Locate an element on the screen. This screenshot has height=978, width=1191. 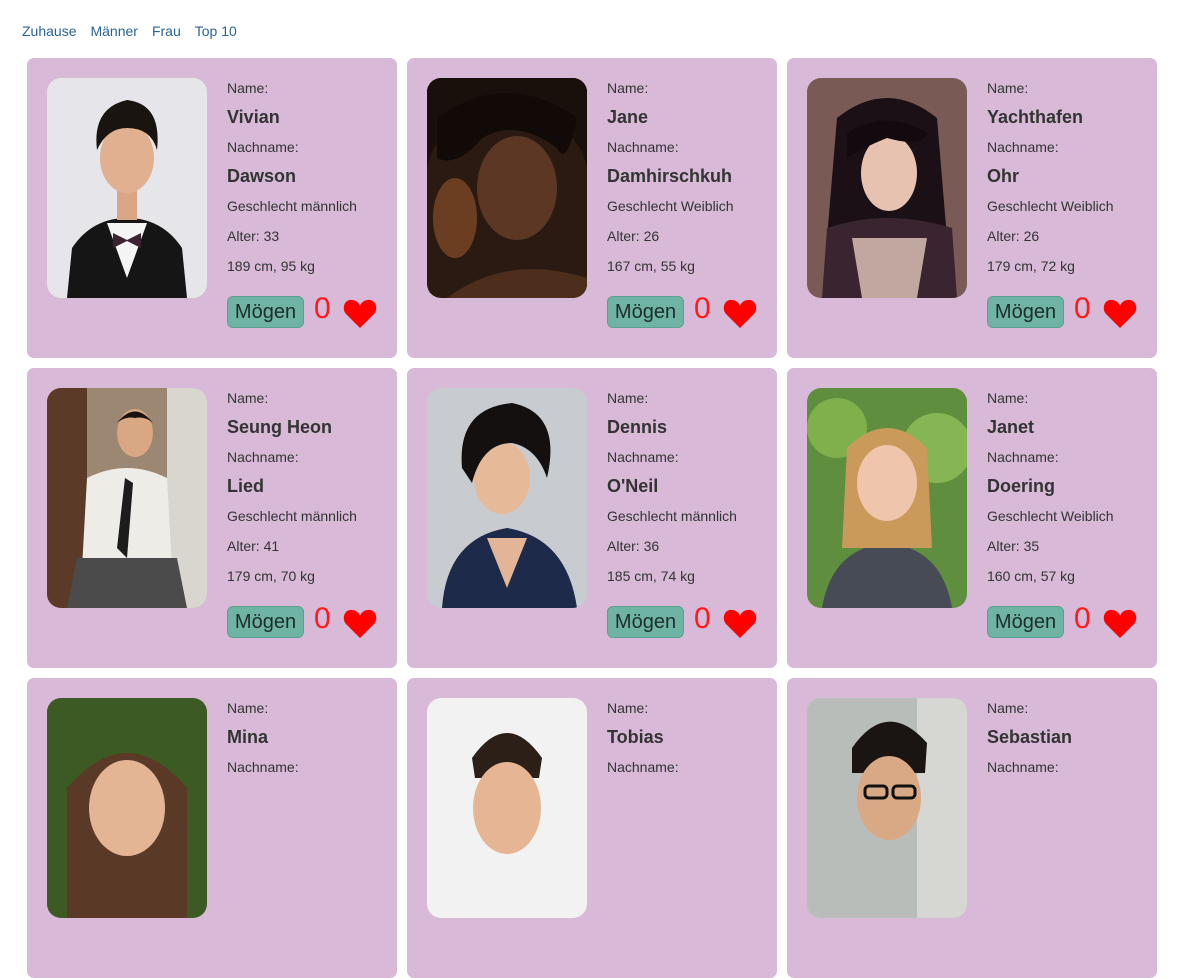
last-name-value: Lied is located at coordinates (246, 486).